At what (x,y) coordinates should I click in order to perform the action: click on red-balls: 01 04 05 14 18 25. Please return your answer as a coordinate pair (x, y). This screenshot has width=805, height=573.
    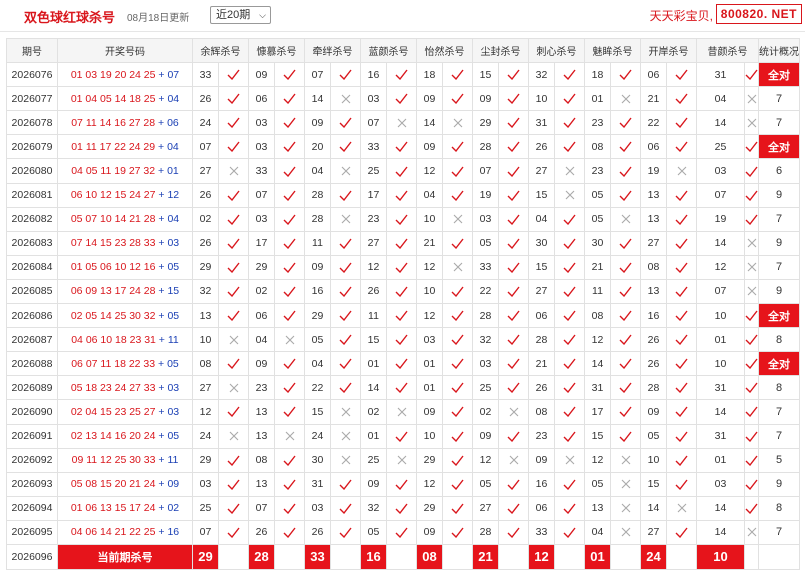
    Looking at the image, I should click on (113, 98).